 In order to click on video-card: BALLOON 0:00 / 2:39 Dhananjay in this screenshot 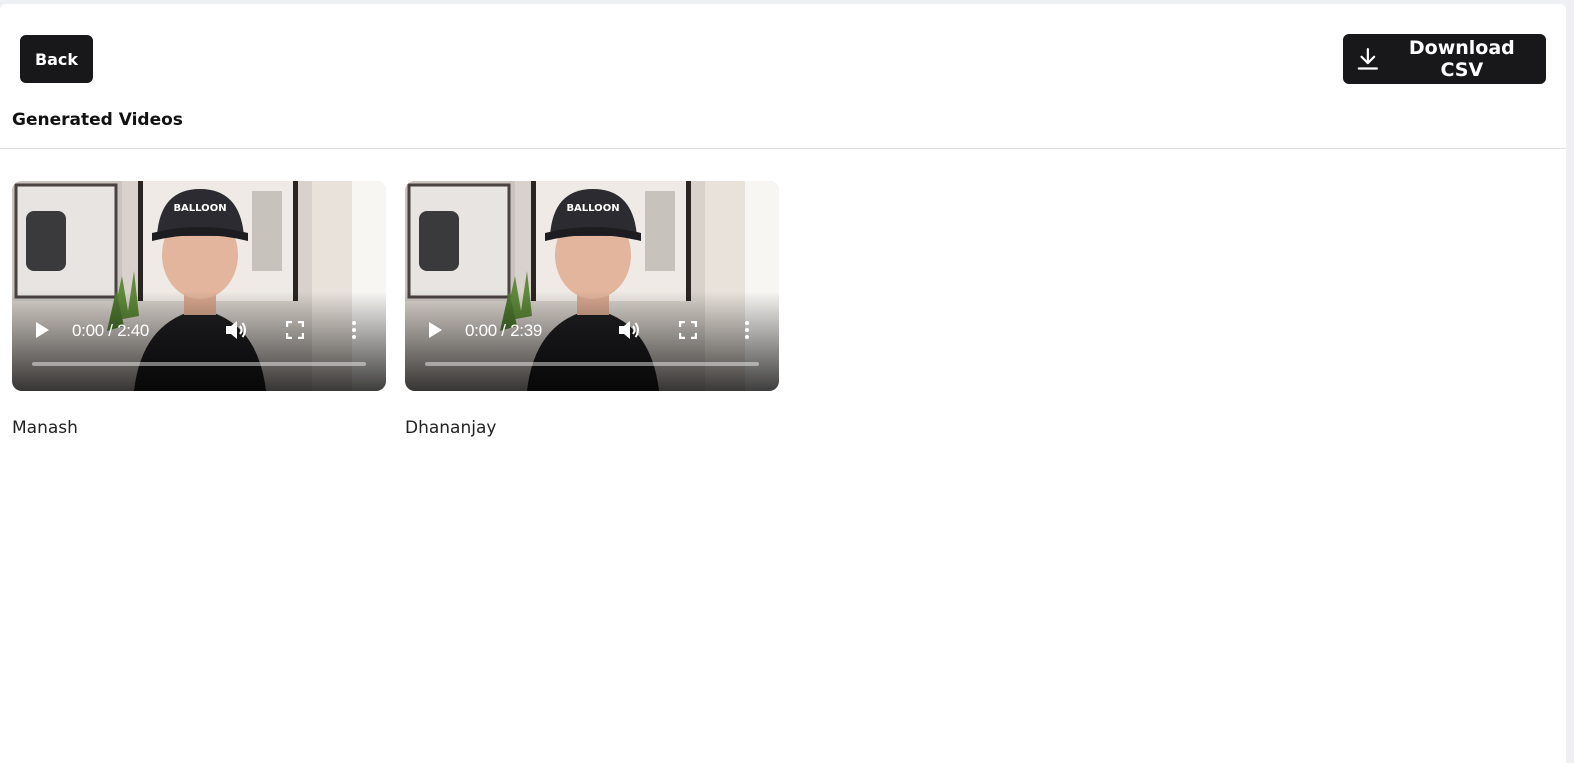, I will do `click(592, 309)`.